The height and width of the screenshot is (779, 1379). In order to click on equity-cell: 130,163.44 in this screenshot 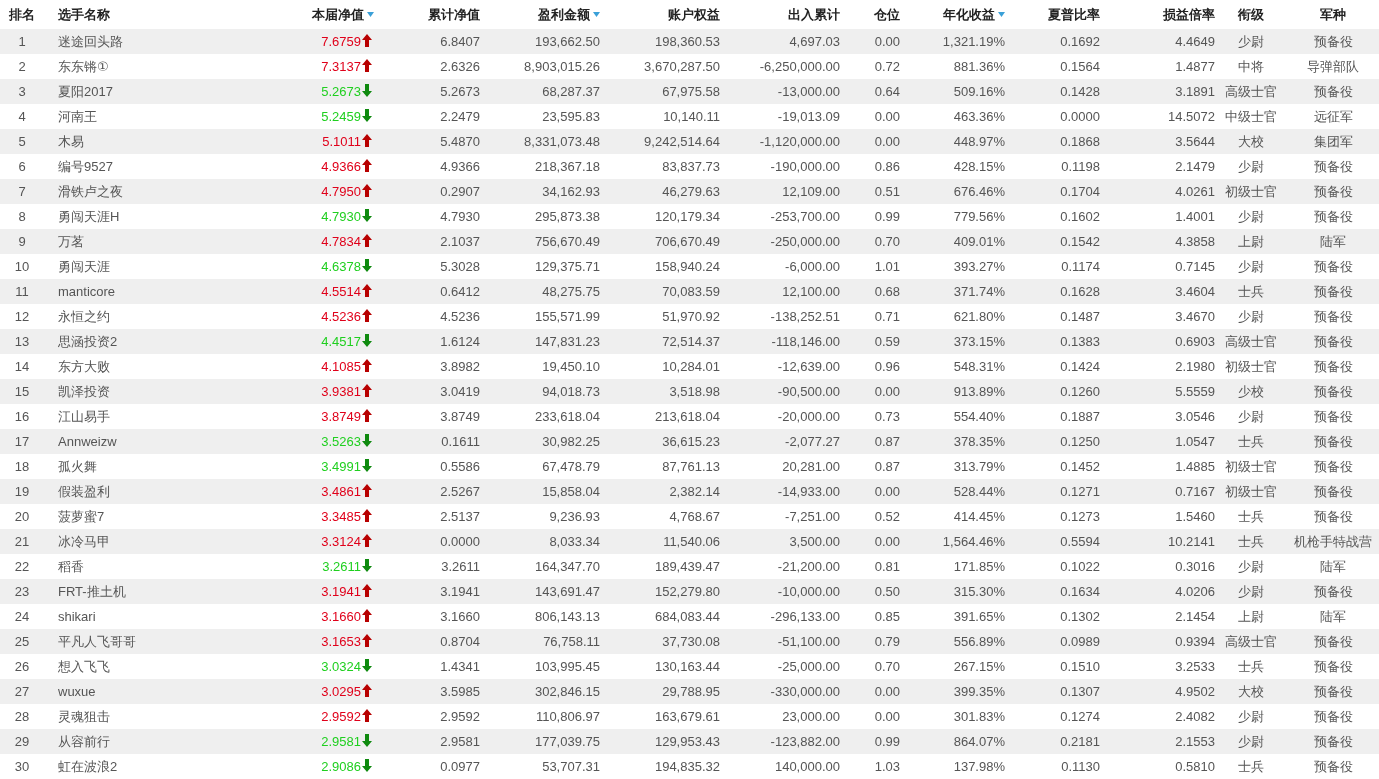, I will do `click(687, 666)`.